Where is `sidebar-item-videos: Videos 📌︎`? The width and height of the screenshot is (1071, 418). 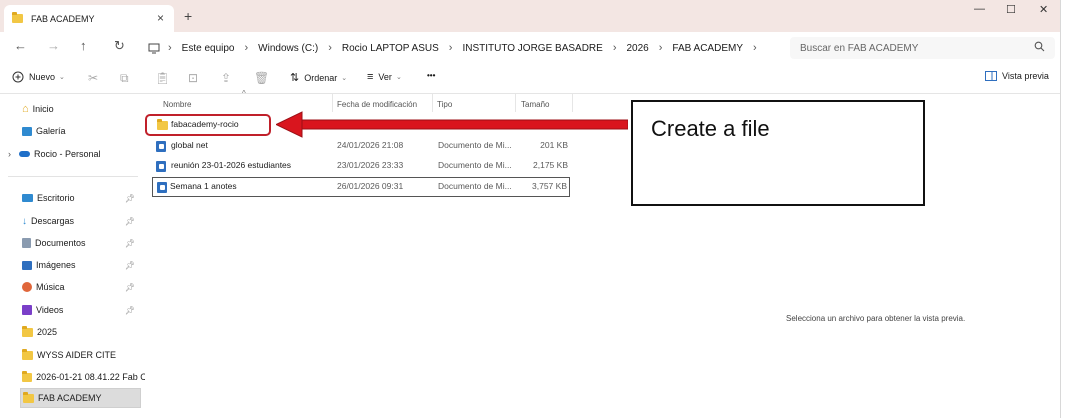
sidebar-item-videos: Videos 📌︎ is located at coordinates (72, 310).